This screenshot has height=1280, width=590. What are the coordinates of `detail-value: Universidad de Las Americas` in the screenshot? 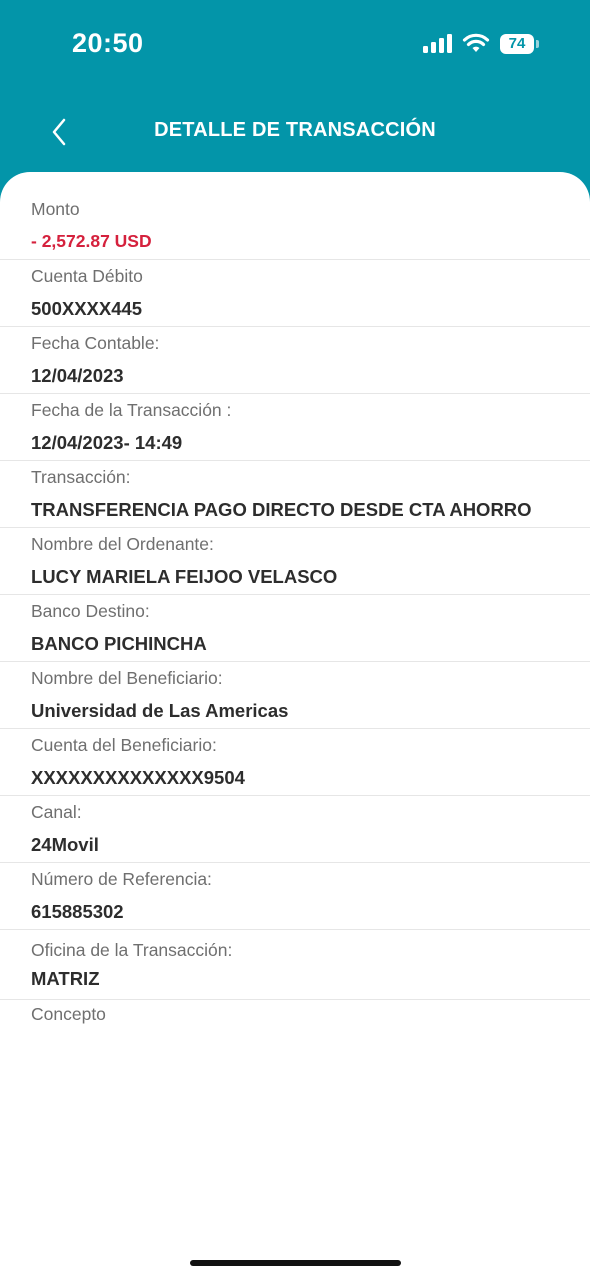 It's located at (160, 710).